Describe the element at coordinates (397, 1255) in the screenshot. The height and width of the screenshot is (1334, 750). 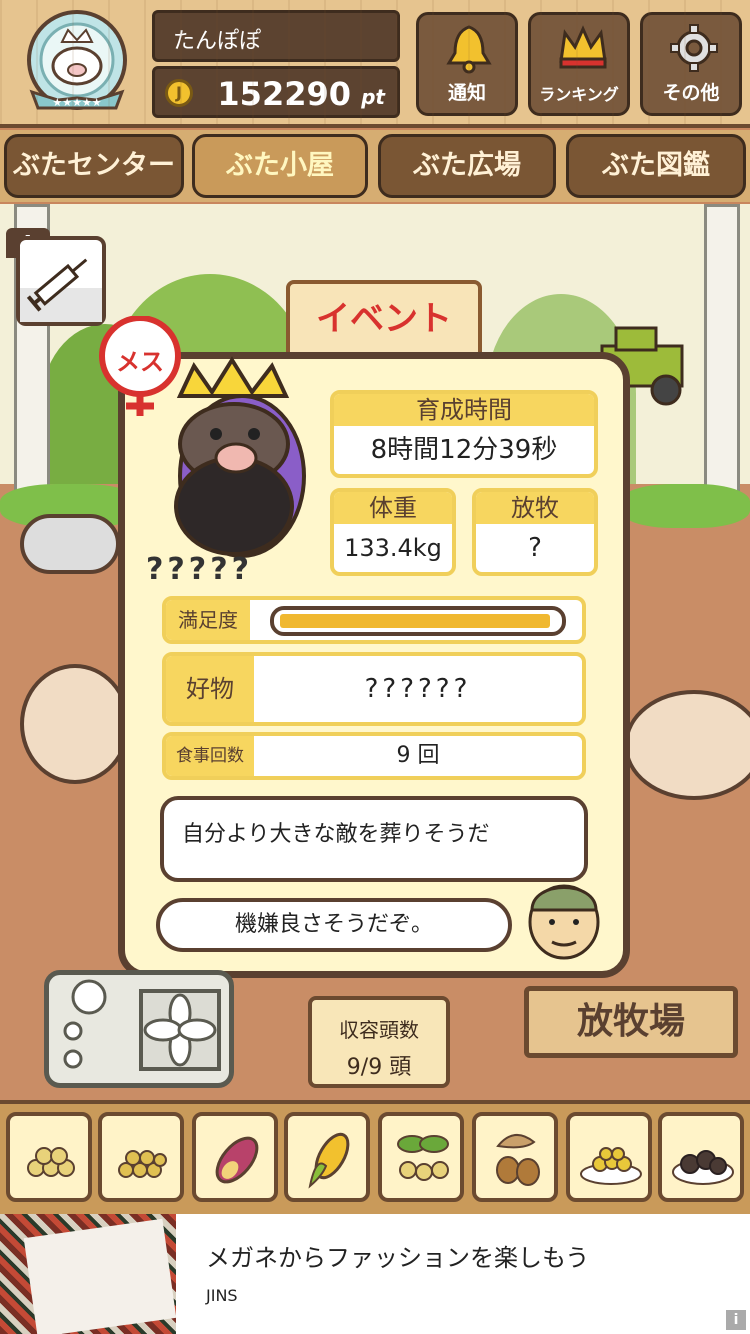
I see `ad-title: メガネからファッションを楽しもう` at that location.